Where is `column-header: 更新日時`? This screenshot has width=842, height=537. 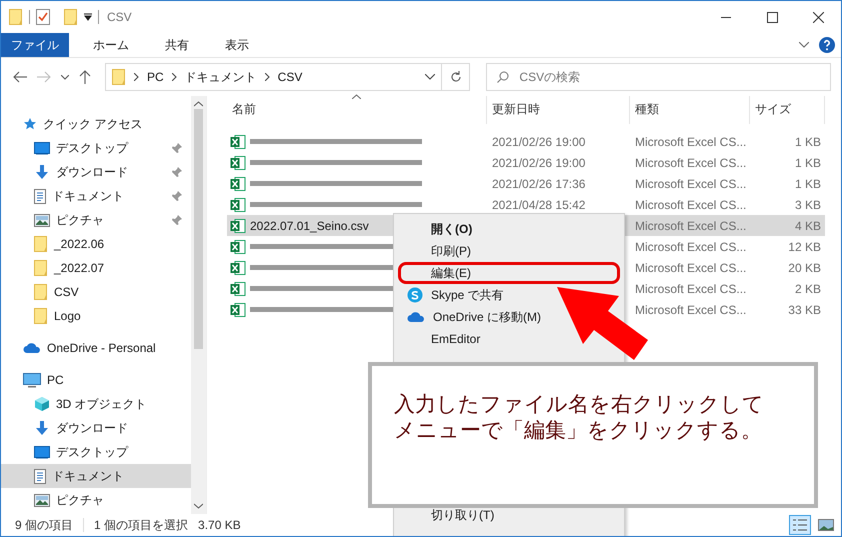 column-header: 更新日時 is located at coordinates (558, 110).